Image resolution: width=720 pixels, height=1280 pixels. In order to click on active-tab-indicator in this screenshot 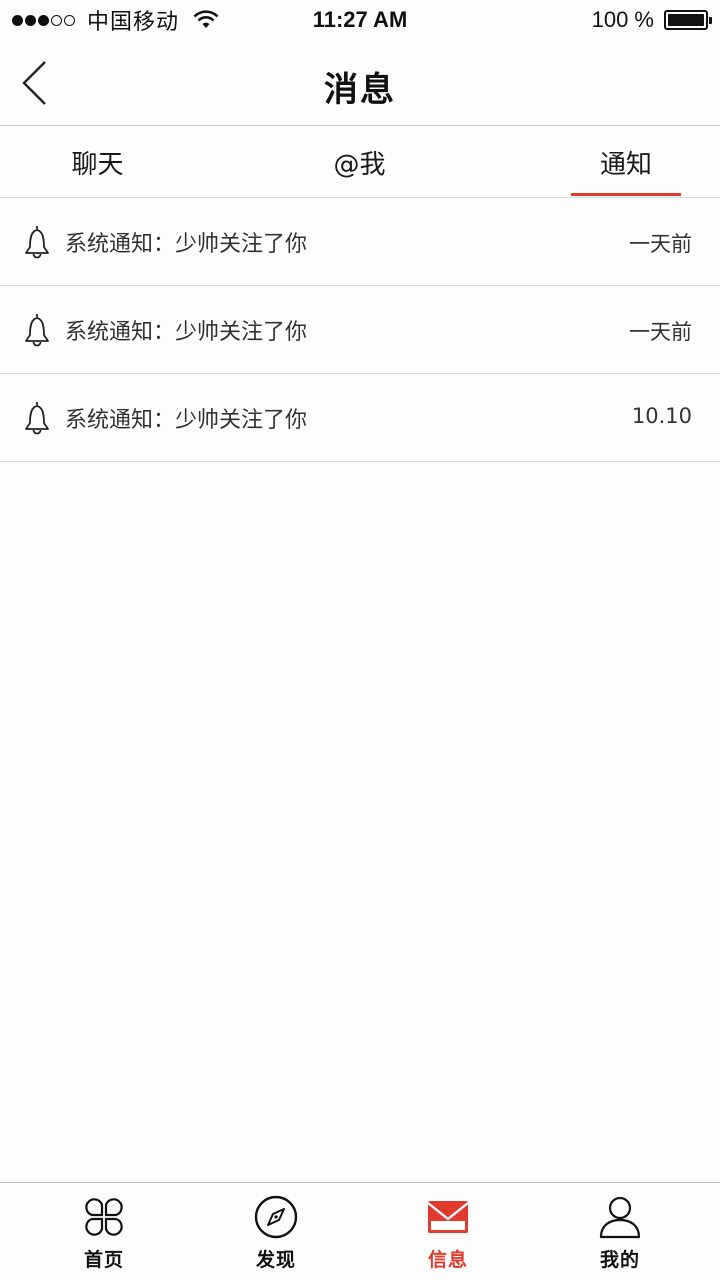, I will do `click(626, 194)`.